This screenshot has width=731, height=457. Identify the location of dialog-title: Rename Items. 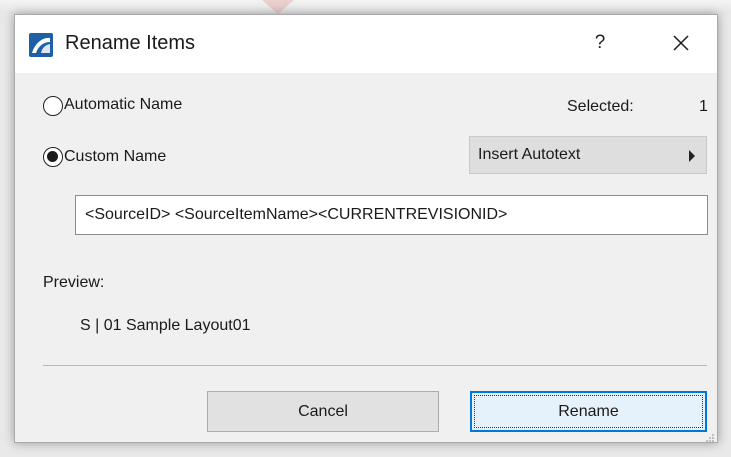
(130, 43).